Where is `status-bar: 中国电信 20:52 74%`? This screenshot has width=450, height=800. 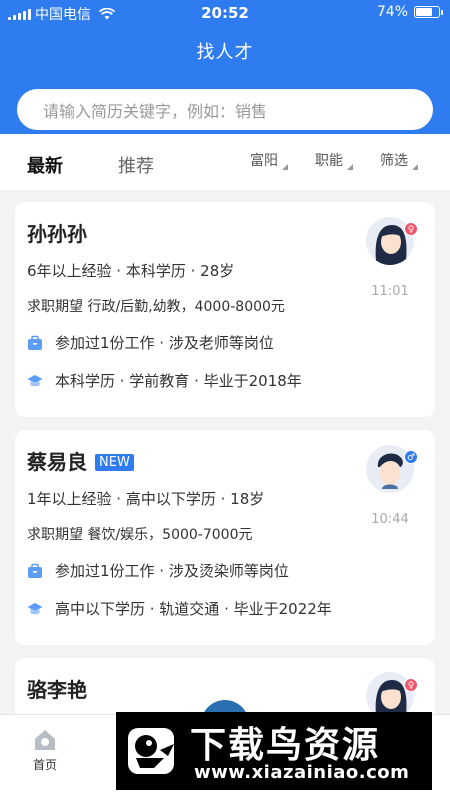
status-bar: 中国电信 20:52 74% is located at coordinates (225, 12).